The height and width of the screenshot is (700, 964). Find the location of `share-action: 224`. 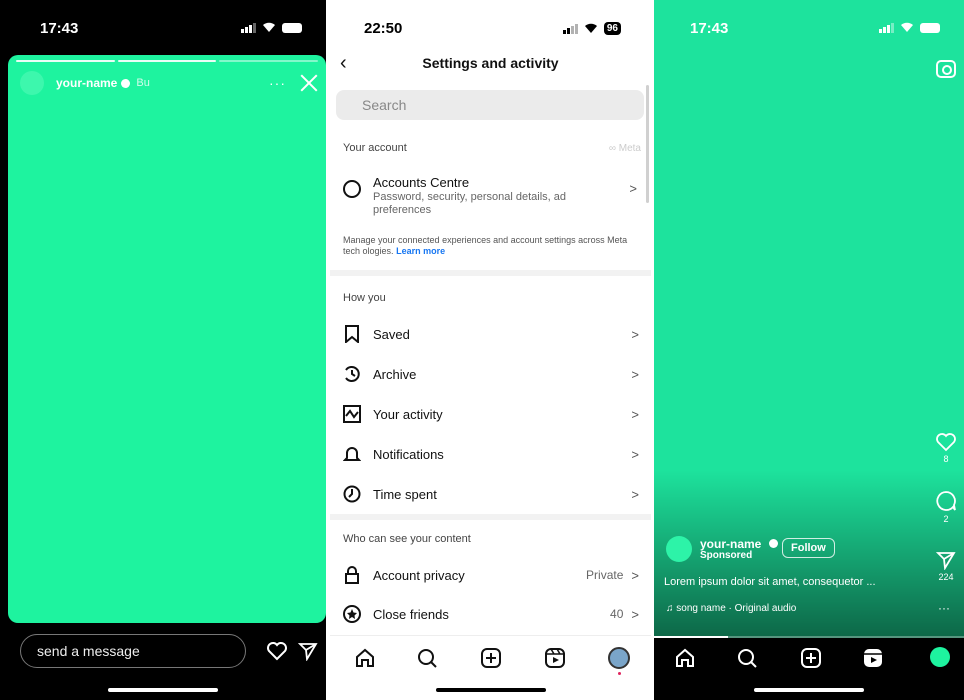

share-action: 224 is located at coordinates (946, 566).